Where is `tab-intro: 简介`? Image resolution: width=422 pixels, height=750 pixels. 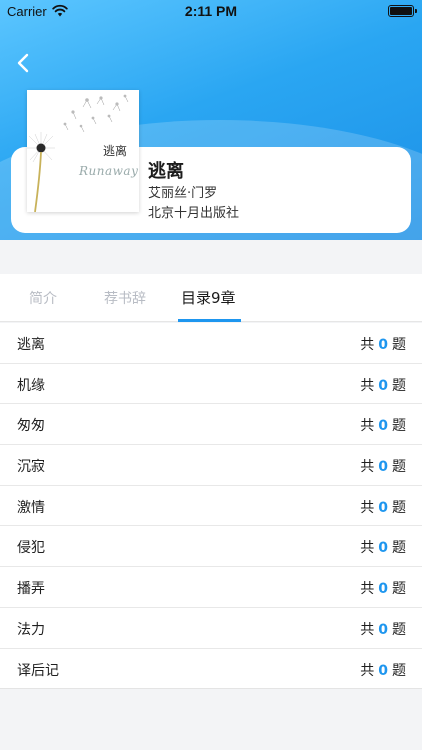 tab-intro: 简介 is located at coordinates (43, 298).